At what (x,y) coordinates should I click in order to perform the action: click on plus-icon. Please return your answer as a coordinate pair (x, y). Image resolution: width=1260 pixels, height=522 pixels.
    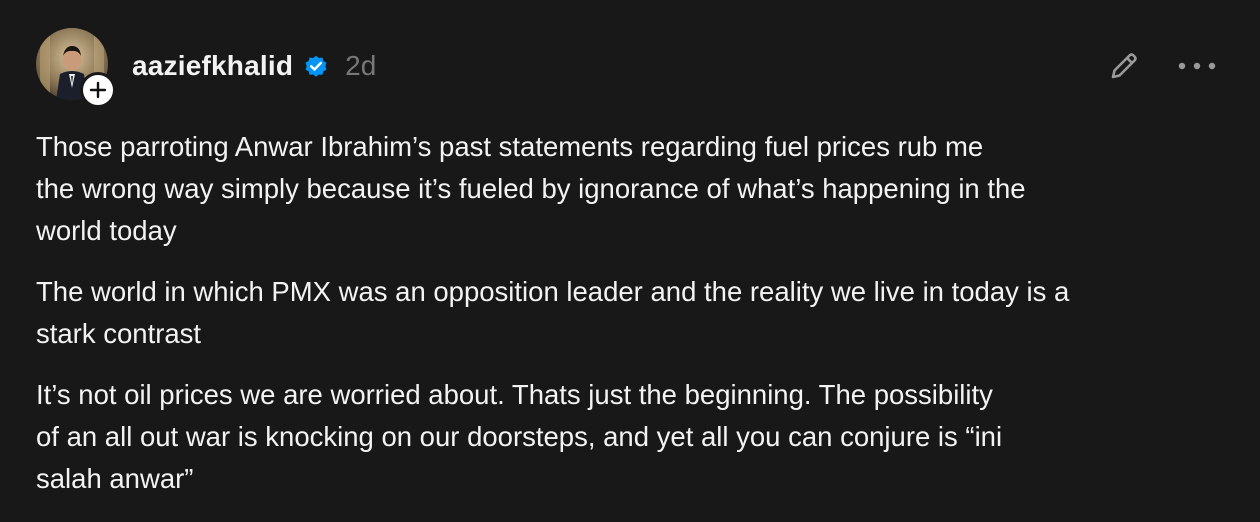
    Looking at the image, I should click on (98, 90).